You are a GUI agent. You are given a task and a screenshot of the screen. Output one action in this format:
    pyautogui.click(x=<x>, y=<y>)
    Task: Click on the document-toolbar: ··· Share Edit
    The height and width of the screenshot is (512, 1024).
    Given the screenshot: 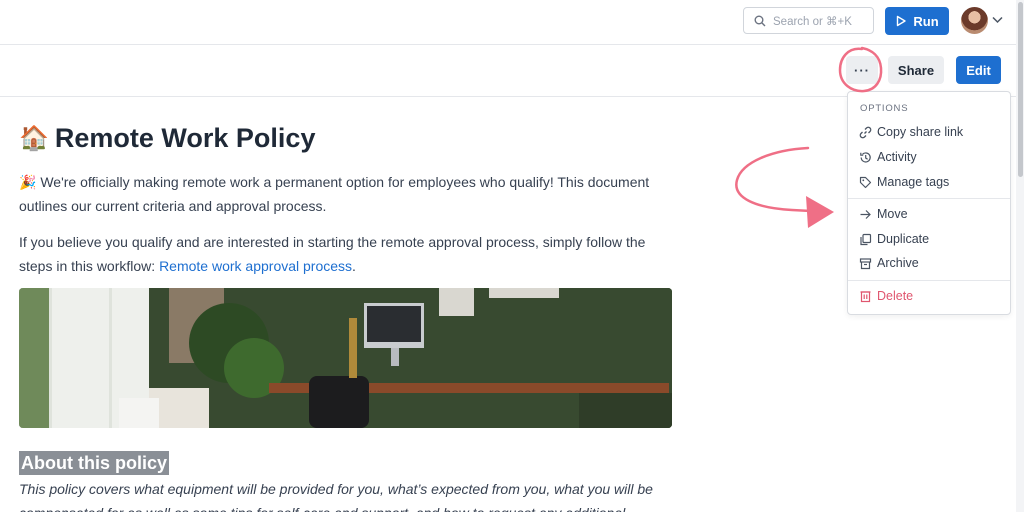 What is the action you would take?
    pyautogui.click(x=512, y=71)
    